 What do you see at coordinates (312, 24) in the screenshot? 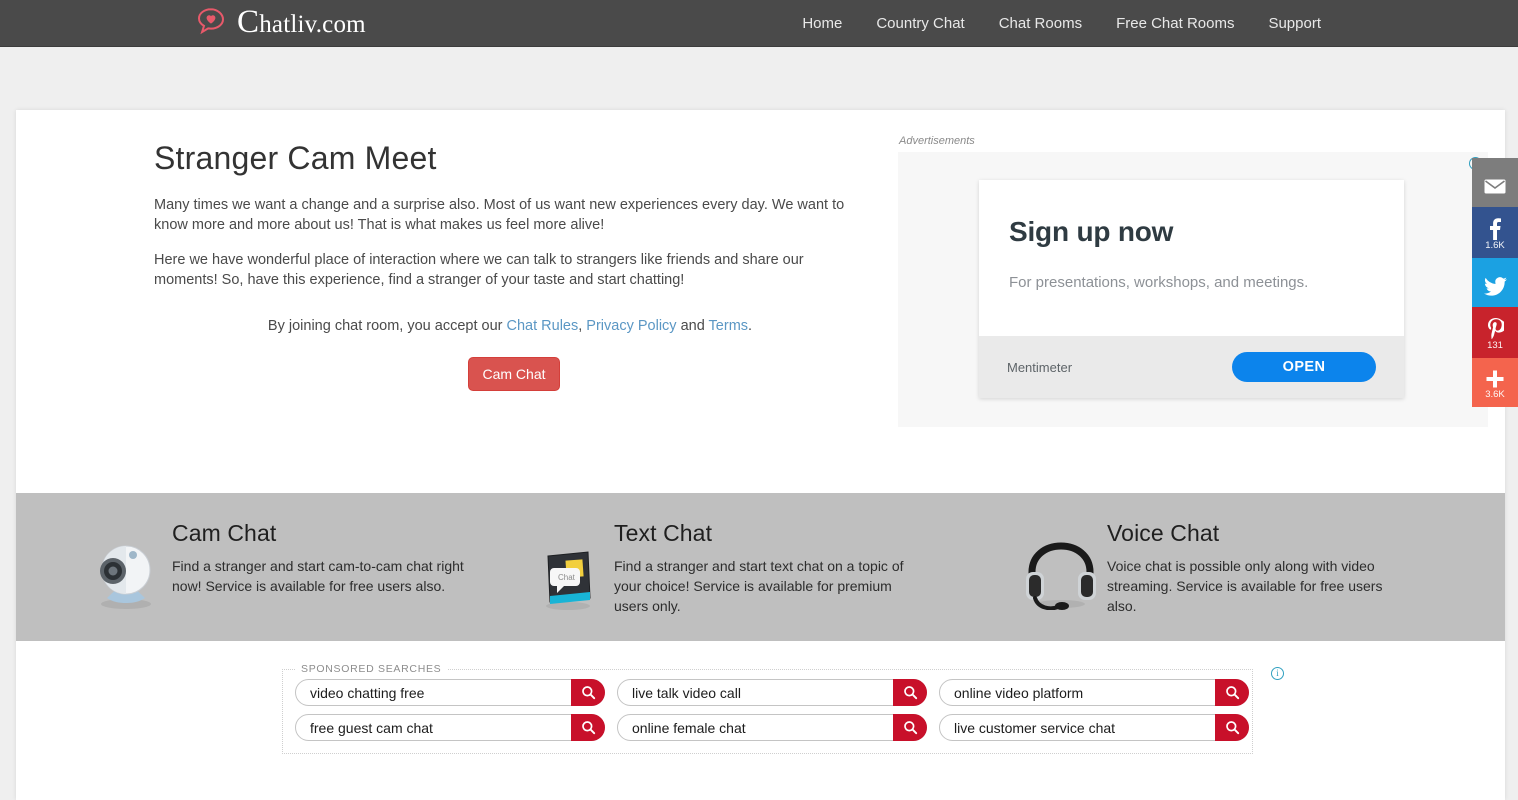
I see `brand-rest: hatliv.com` at bounding box center [312, 24].